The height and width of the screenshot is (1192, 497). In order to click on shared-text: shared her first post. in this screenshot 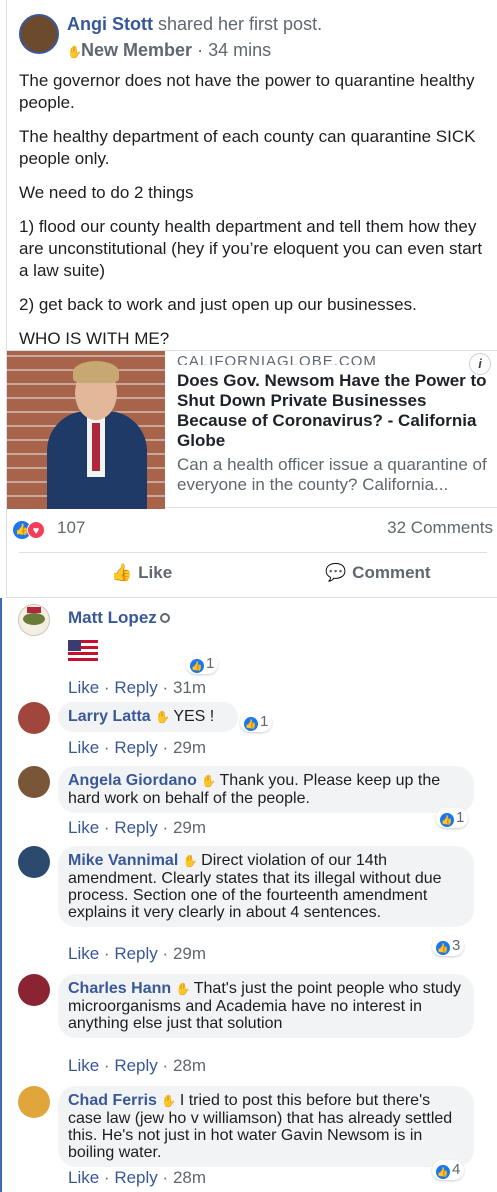, I will do `click(240, 24)`.